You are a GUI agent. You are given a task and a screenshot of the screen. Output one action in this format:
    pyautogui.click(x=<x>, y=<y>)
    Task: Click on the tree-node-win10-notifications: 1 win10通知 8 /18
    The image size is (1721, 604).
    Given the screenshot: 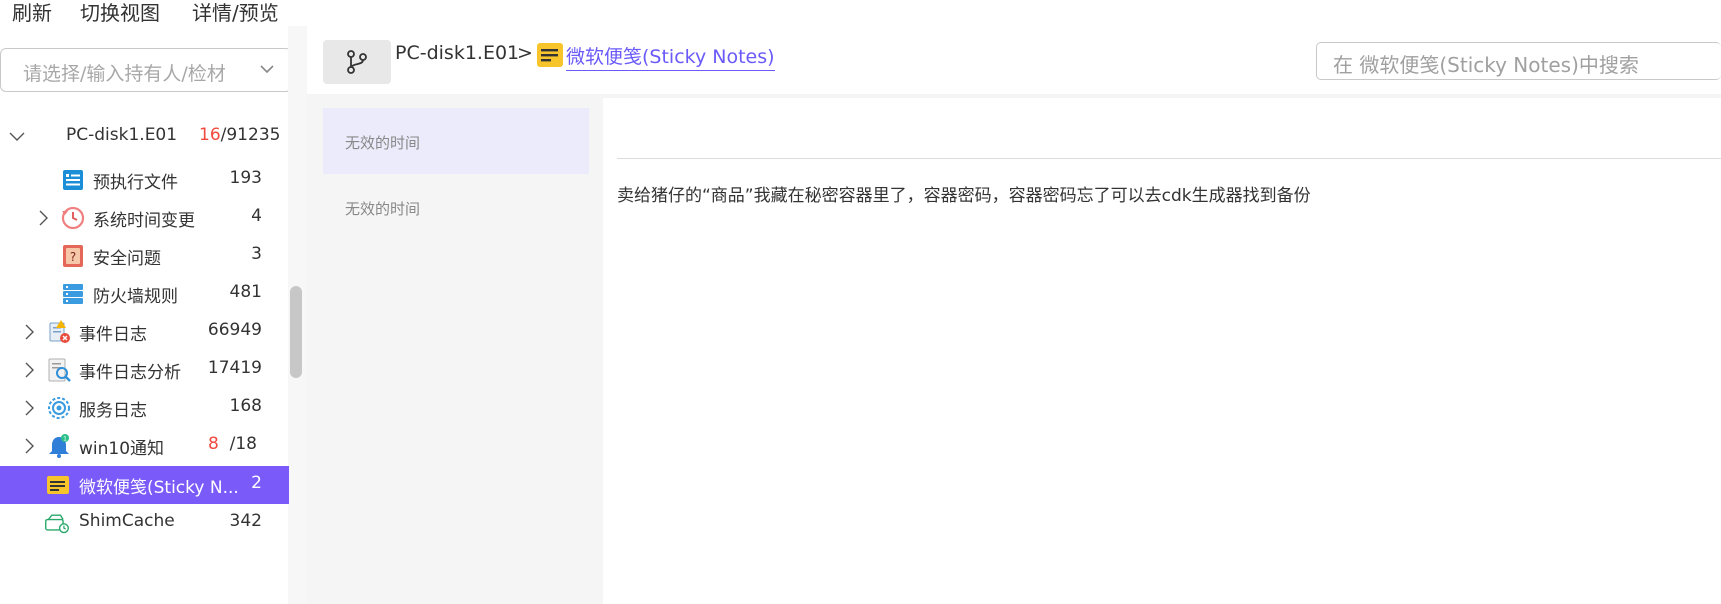 What is the action you would take?
    pyautogui.click(x=144, y=446)
    